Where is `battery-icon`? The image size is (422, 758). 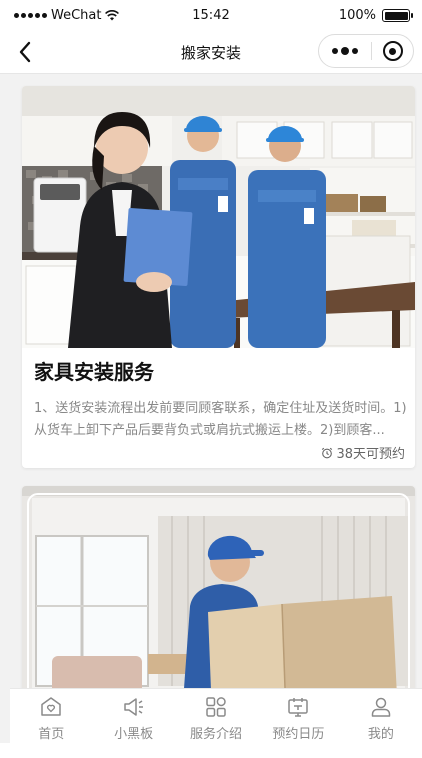 battery-icon is located at coordinates (397, 15).